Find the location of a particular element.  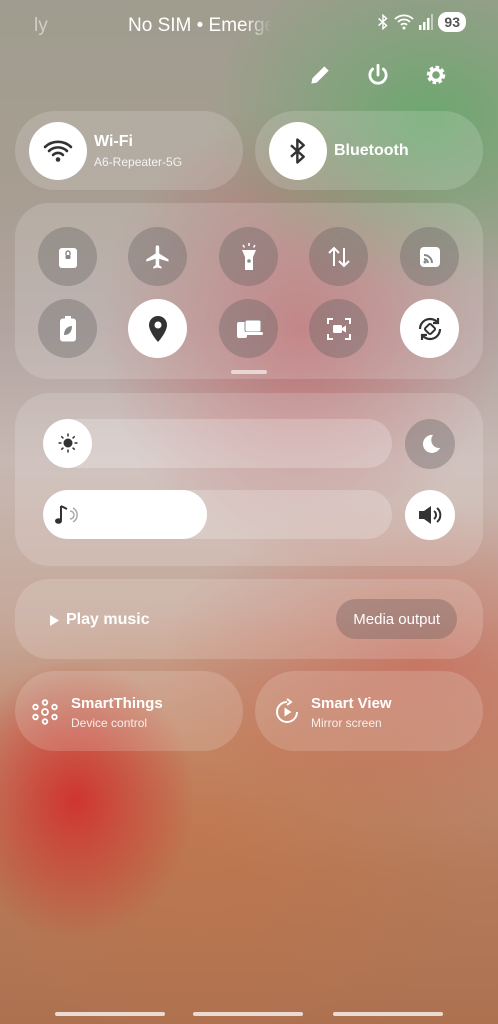

smartview-subtitle: Mirror screen is located at coordinates (346, 723).